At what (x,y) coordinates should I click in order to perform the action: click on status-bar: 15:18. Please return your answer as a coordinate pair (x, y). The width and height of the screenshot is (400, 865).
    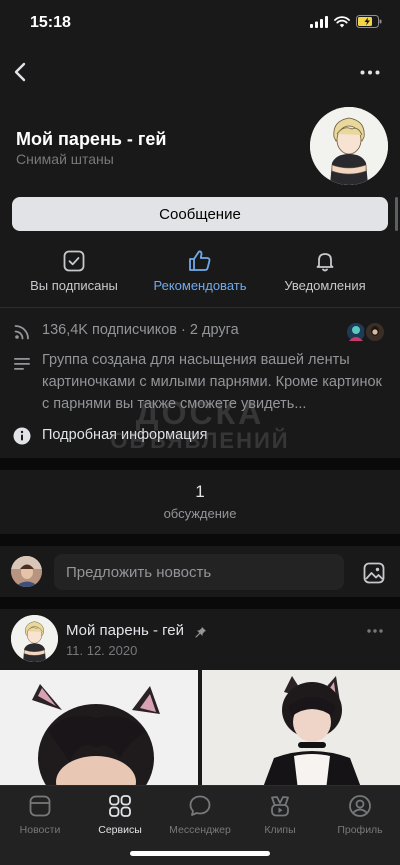
    Looking at the image, I should click on (200, 24).